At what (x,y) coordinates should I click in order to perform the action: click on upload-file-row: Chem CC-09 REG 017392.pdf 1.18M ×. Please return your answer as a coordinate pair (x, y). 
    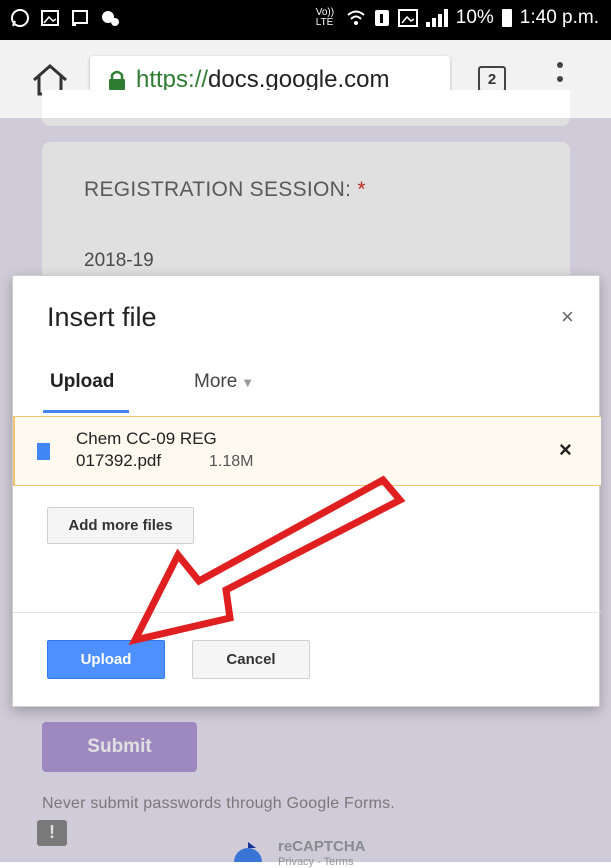
    Looking at the image, I should click on (307, 451).